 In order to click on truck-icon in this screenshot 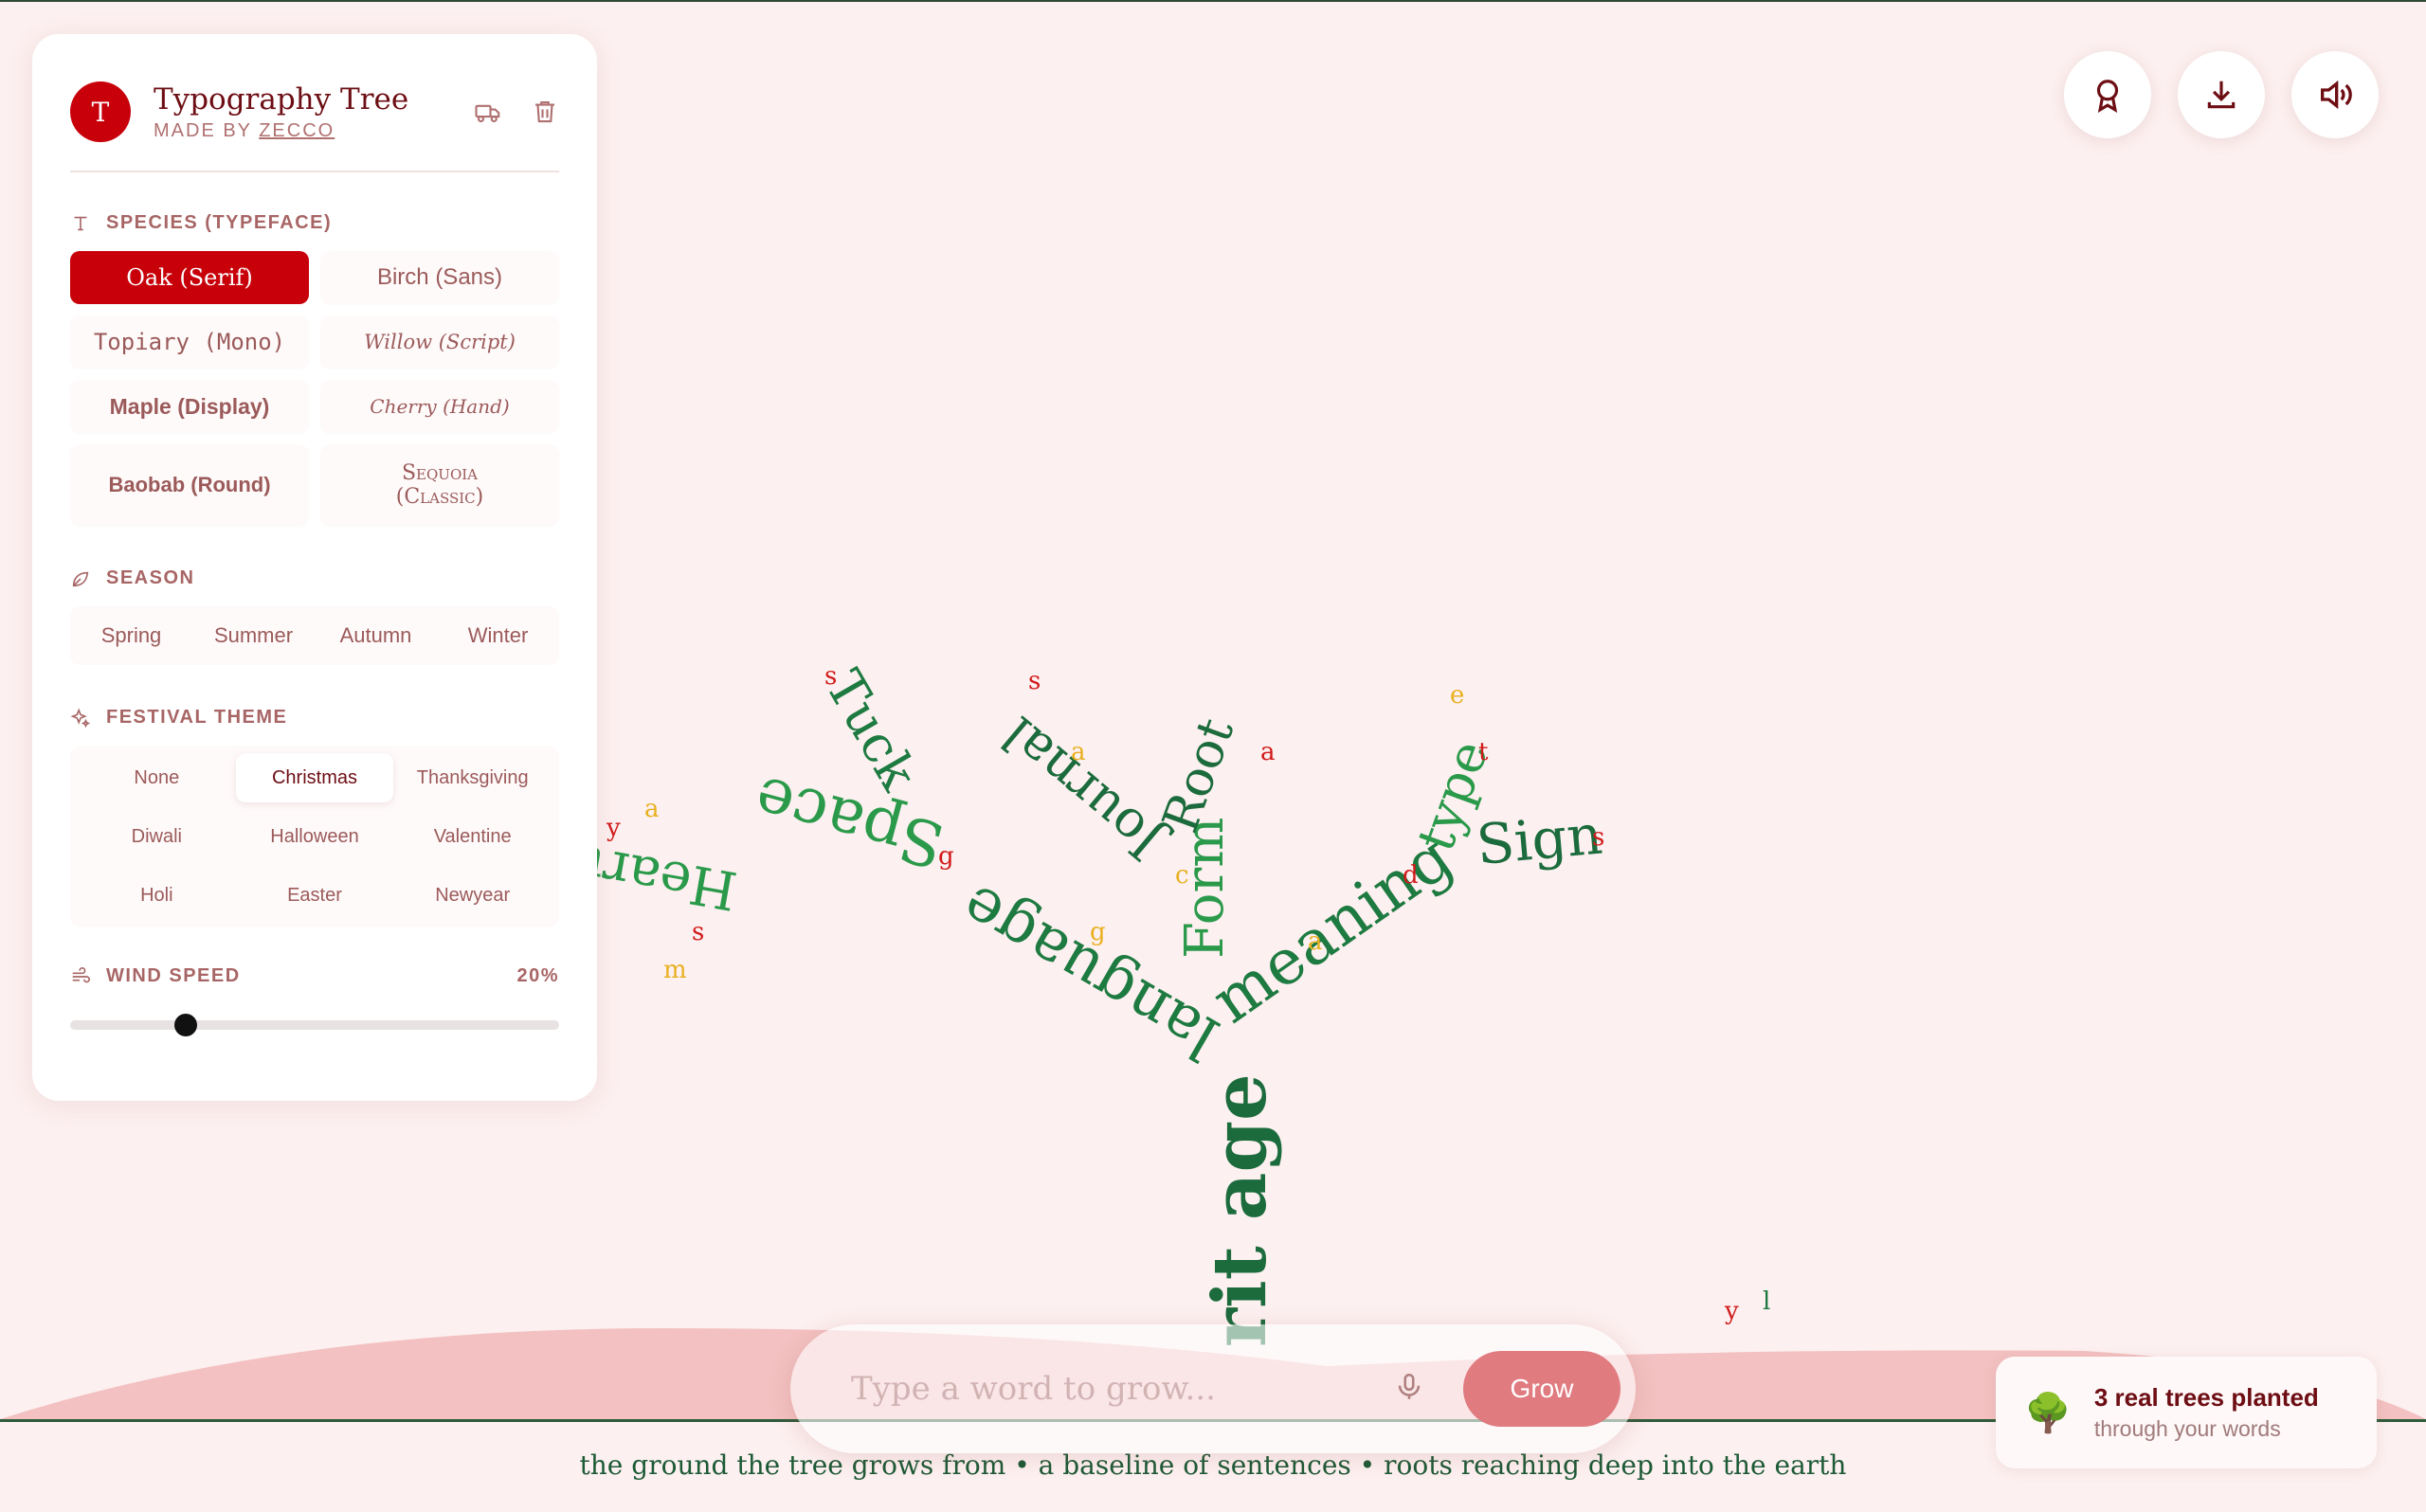, I will do `click(488, 112)`.